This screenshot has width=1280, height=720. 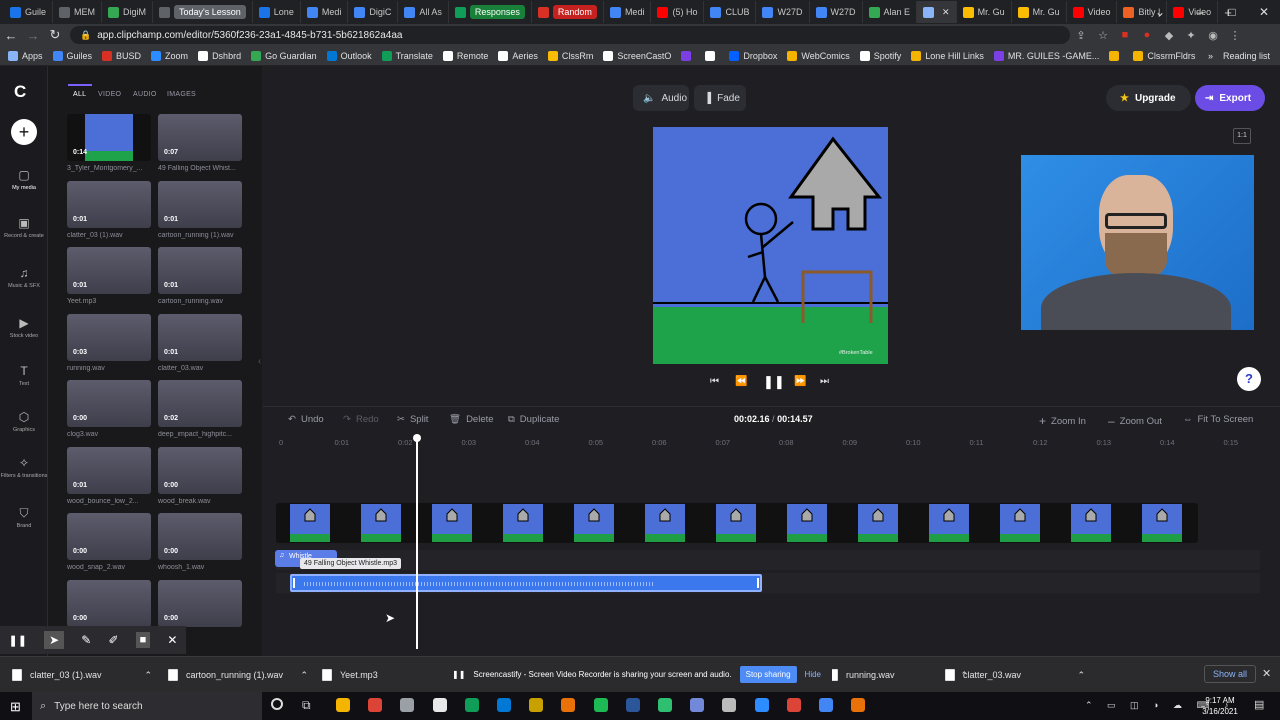 What do you see at coordinates (1081, 675) in the screenshot?
I see `chevron-up-icon: ⌃` at bounding box center [1081, 675].